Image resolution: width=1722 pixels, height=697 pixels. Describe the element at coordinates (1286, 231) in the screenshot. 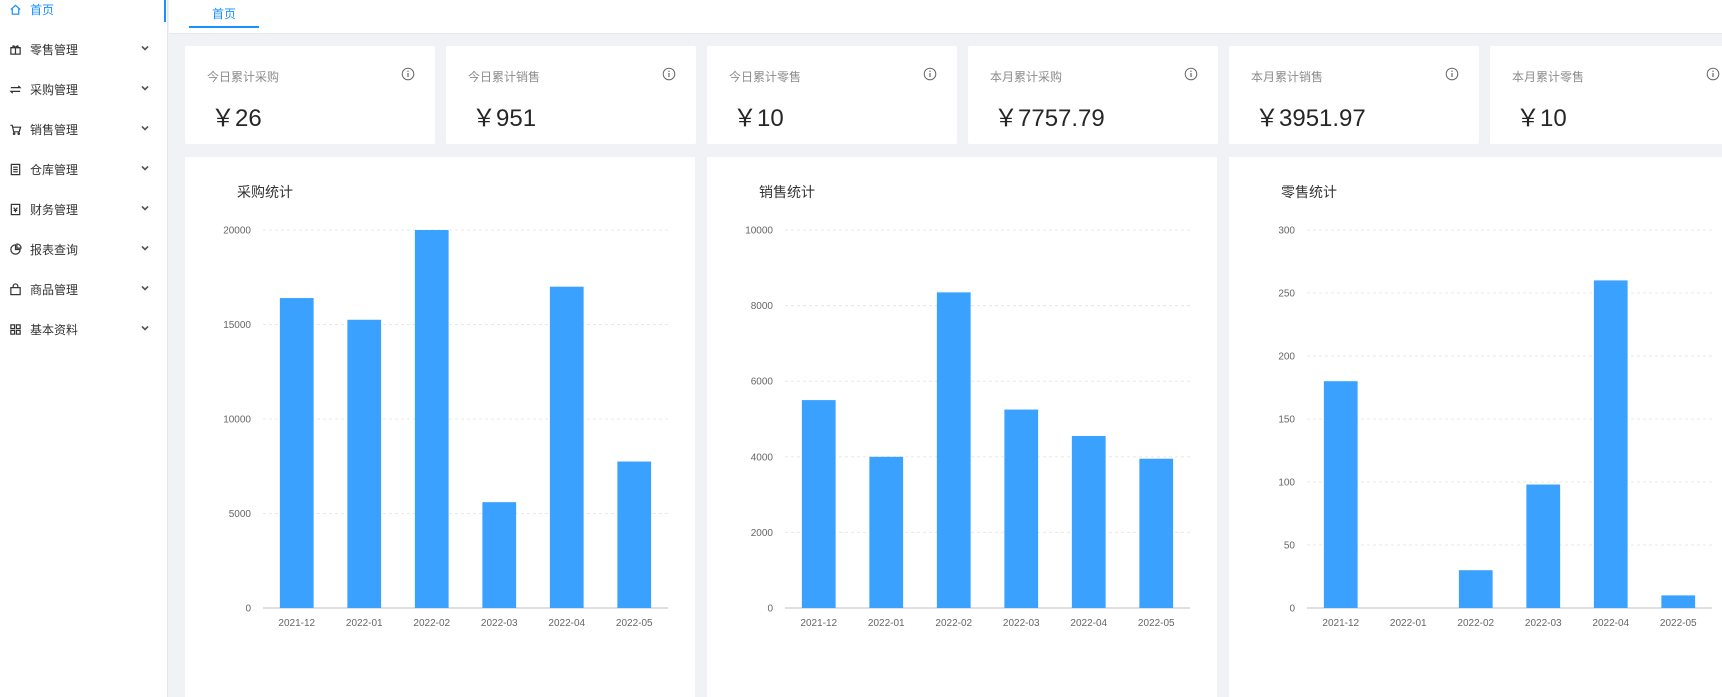

I see `y-tick-label: 300` at that location.